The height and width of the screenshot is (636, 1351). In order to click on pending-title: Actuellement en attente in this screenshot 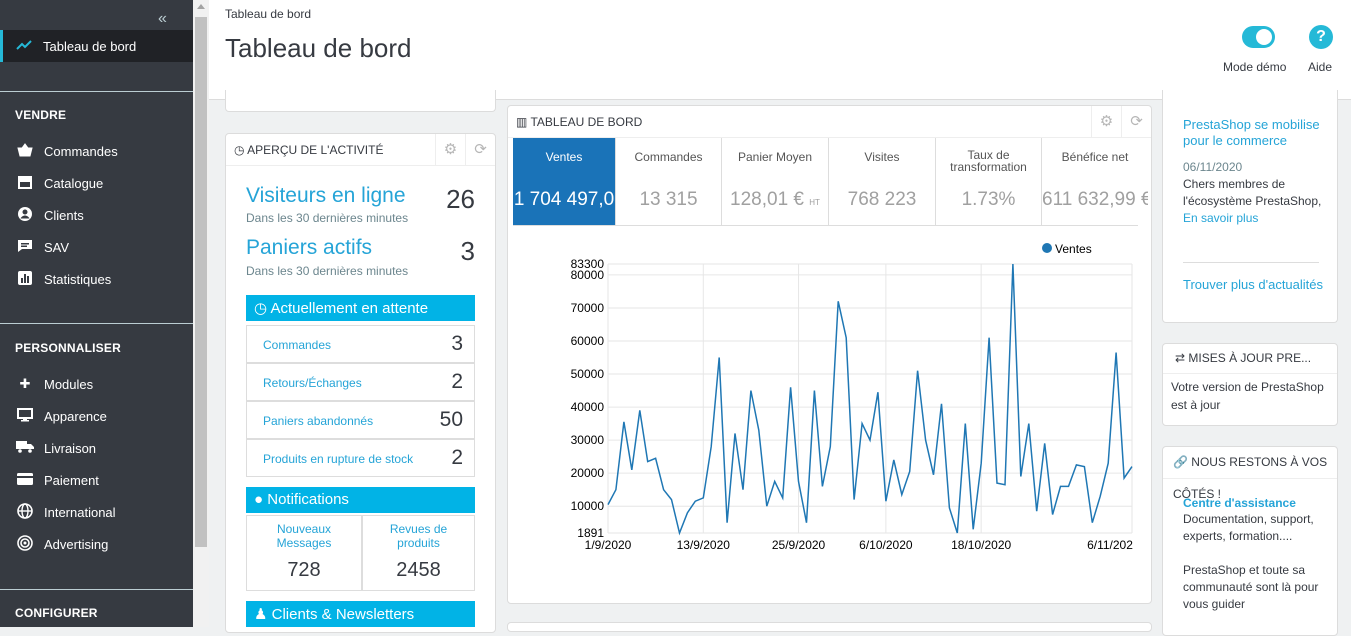, I will do `click(349, 308)`.